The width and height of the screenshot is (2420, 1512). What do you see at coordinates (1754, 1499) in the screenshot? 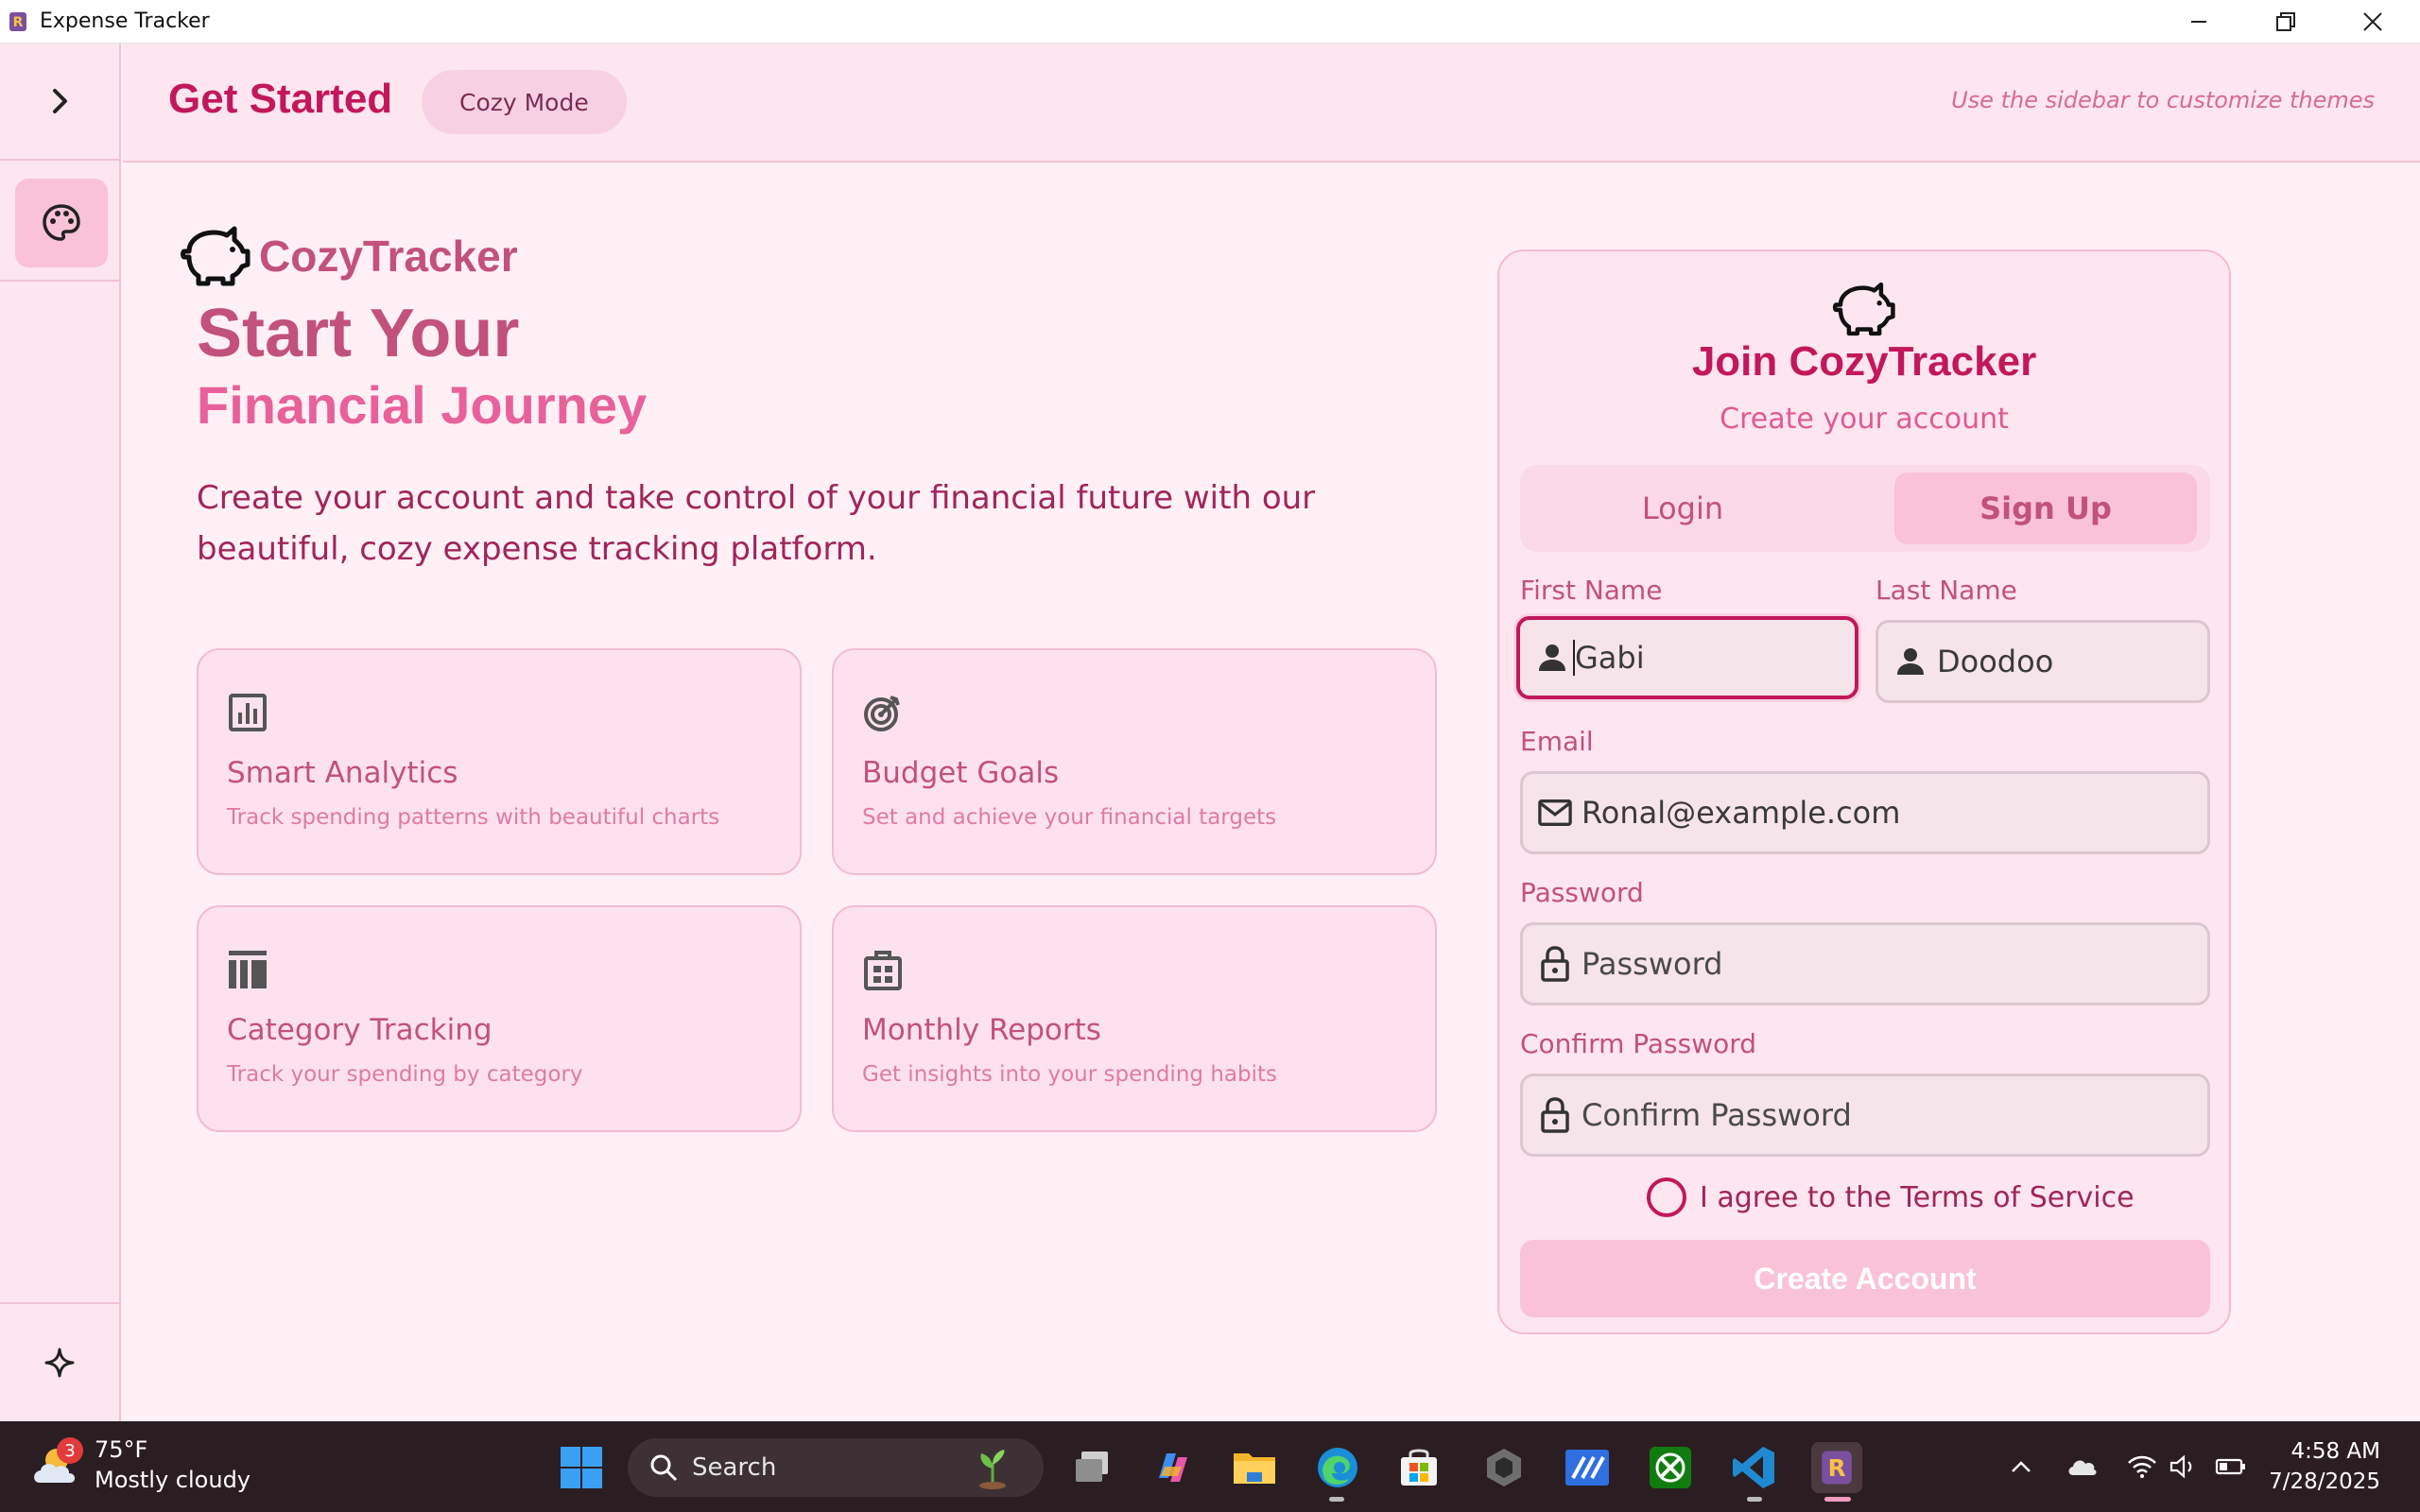
I see `running-indicator` at bounding box center [1754, 1499].